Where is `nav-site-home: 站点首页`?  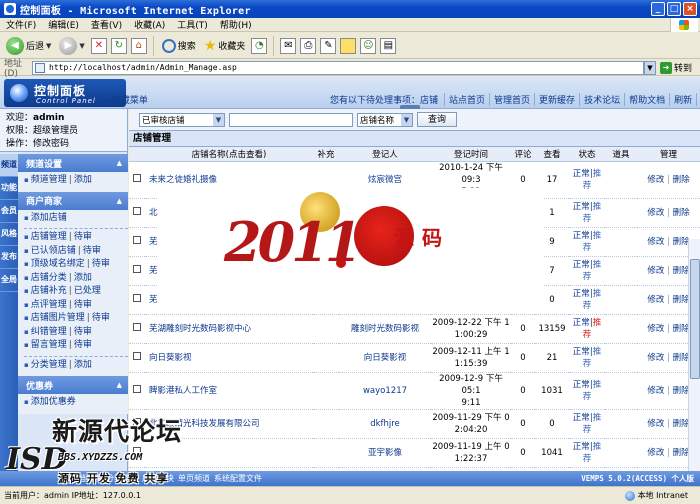
nav-site-home: 站点首页 is located at coordinates (466, 99).